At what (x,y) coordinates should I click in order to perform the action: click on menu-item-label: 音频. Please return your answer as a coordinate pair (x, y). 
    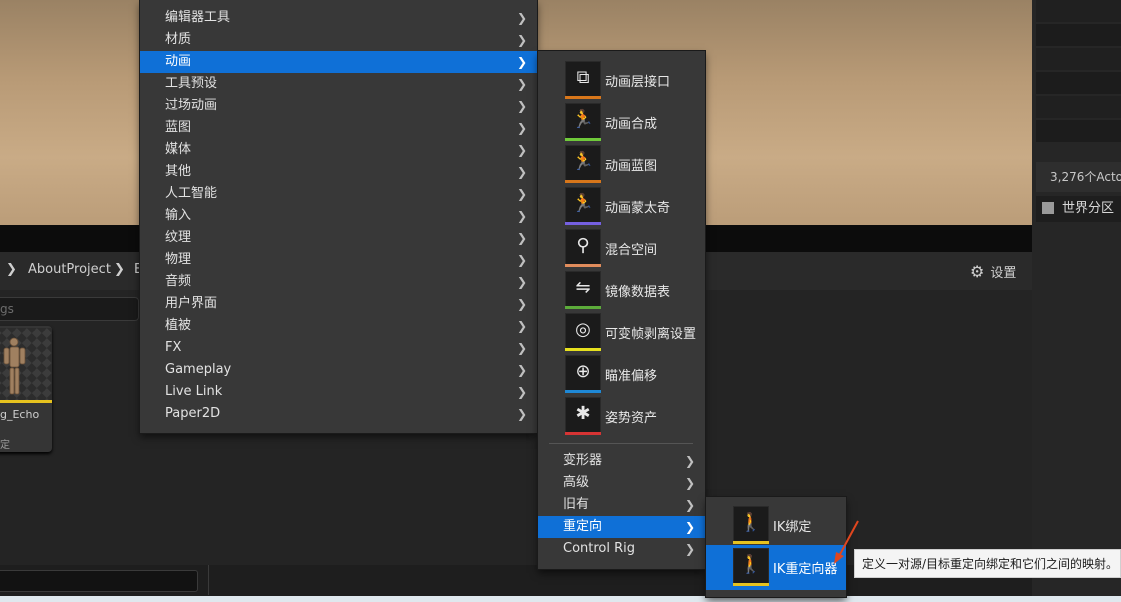
    Looking at the image, I should click on (178, 281).